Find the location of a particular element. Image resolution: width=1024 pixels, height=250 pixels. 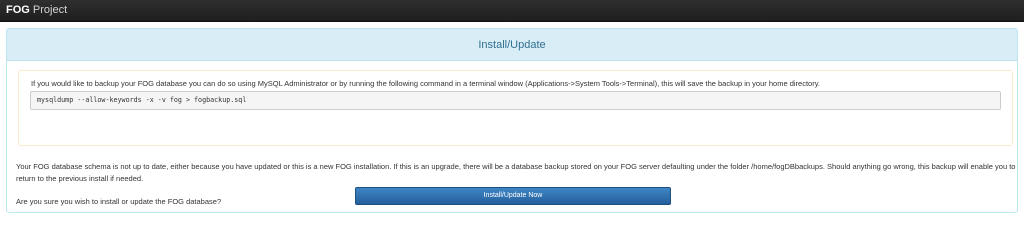

top-navbar: FOG Project is located at coordinates (512, 11).